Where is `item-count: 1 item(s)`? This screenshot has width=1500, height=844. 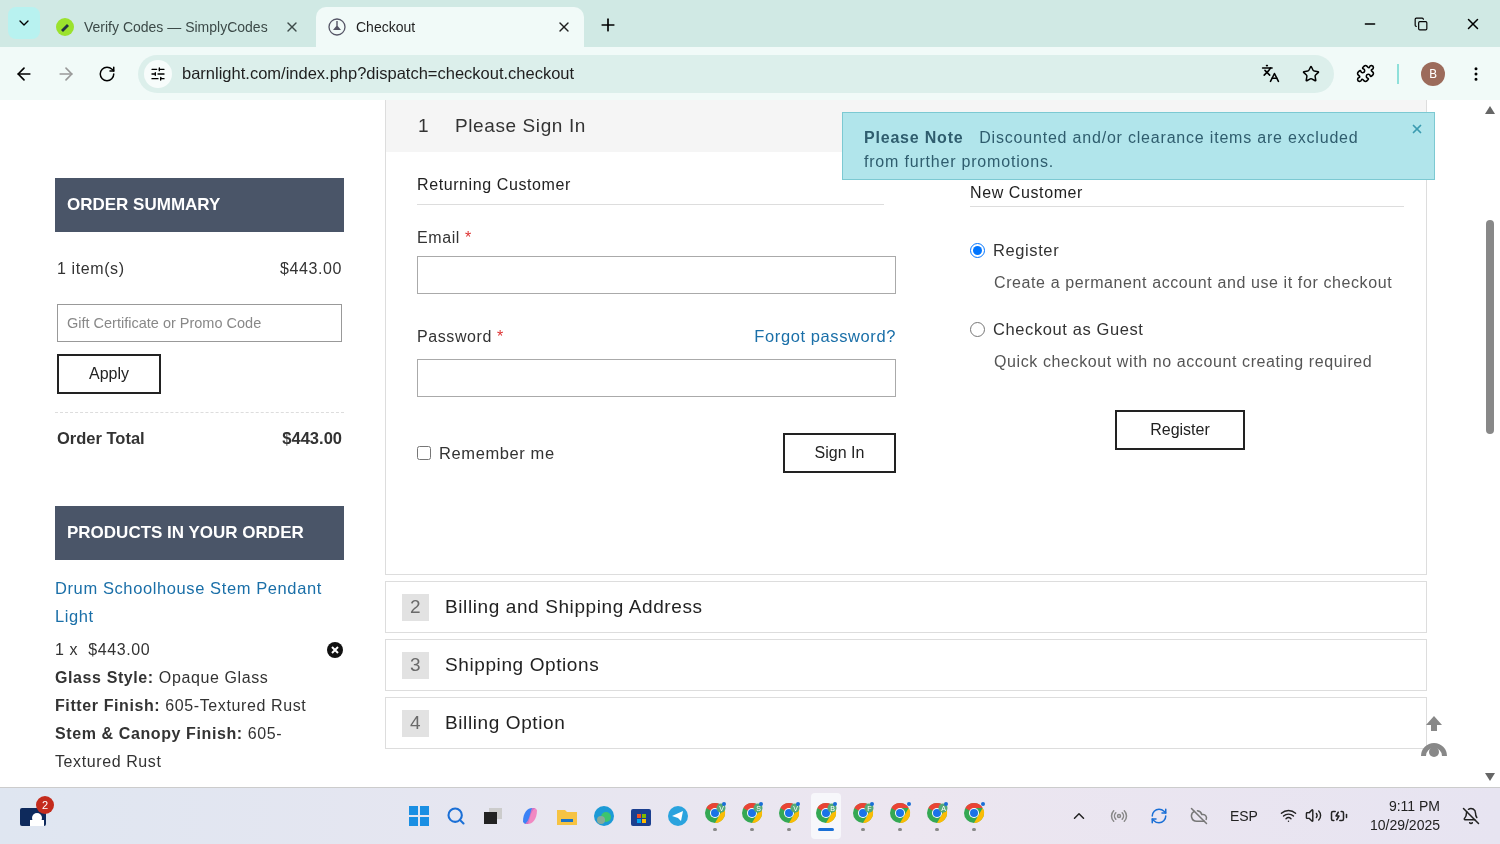 item-count: 1 item(s) is located at coordinates (91, 269).